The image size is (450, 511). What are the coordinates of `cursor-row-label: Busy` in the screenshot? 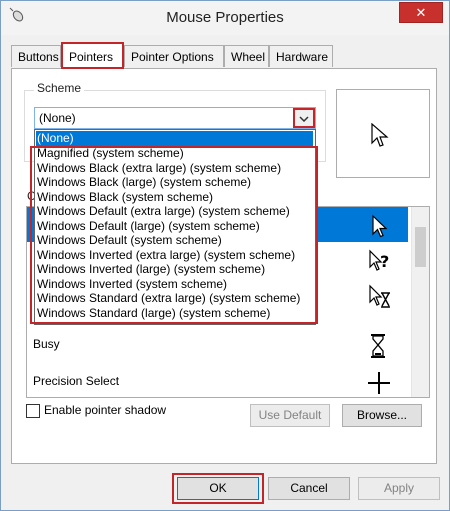 It's located at (46, 344).